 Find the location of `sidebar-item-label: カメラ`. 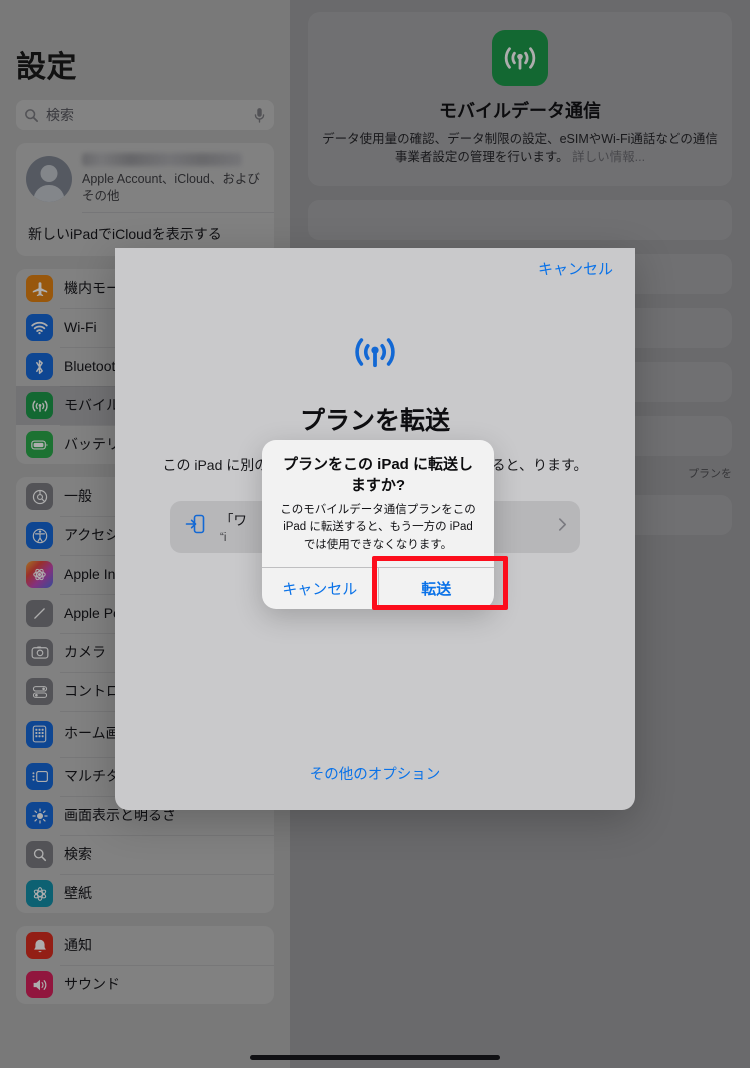

sidebar-item-label: カメラ is located at coordinates (85, 651).